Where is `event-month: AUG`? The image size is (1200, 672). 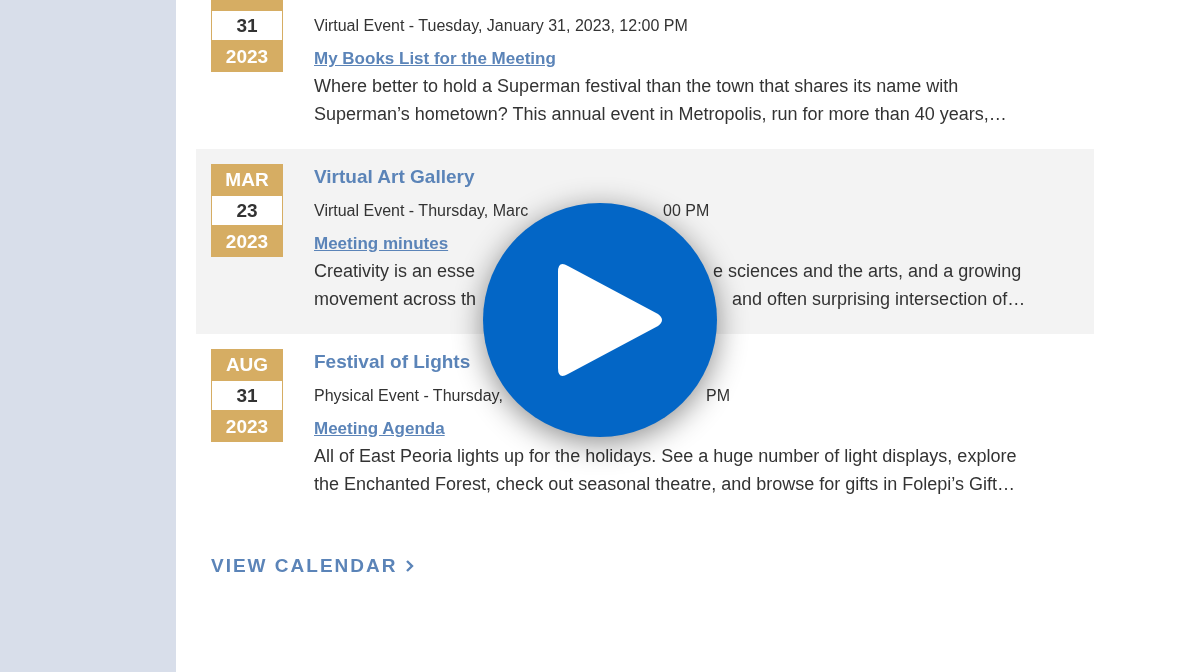 event-month: AUG is located at coordinates (247, 364).